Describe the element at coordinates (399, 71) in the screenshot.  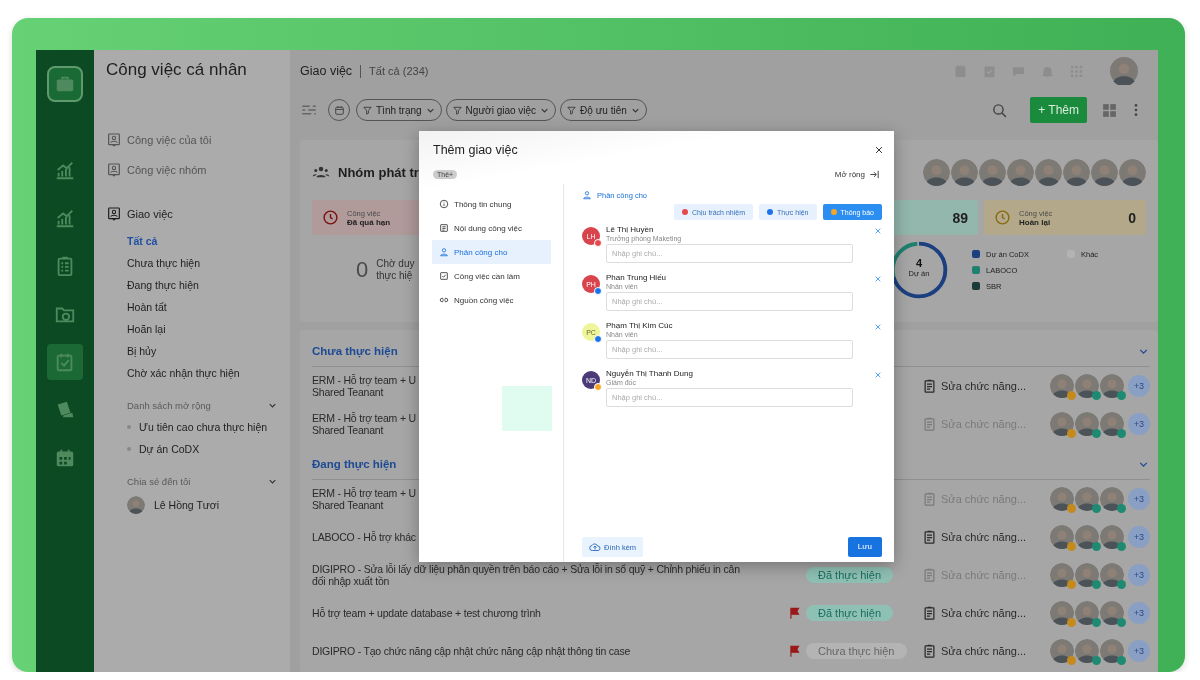
I see `record-count: Tất cả (234)` at that location.